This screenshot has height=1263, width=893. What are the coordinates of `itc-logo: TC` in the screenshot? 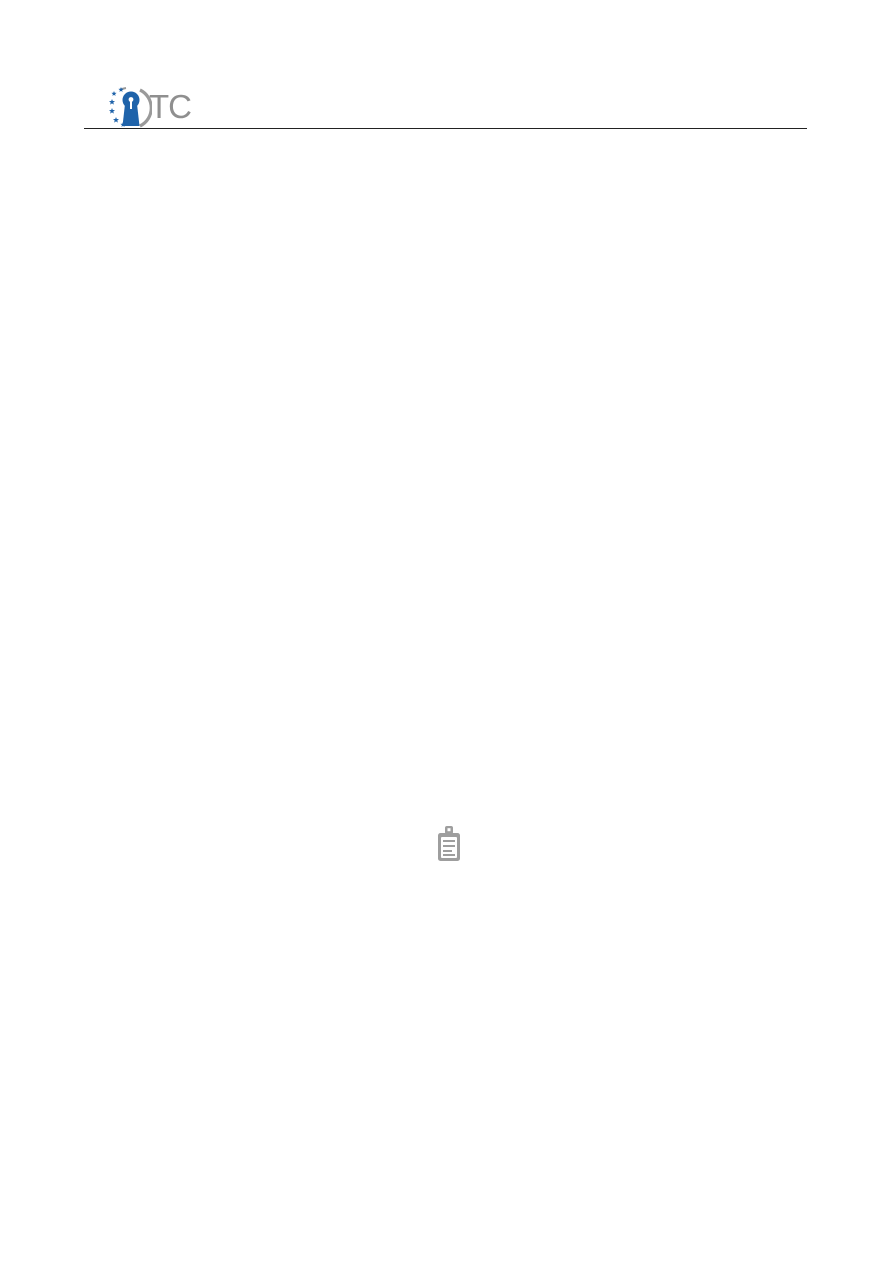 It's located at (151, 106).